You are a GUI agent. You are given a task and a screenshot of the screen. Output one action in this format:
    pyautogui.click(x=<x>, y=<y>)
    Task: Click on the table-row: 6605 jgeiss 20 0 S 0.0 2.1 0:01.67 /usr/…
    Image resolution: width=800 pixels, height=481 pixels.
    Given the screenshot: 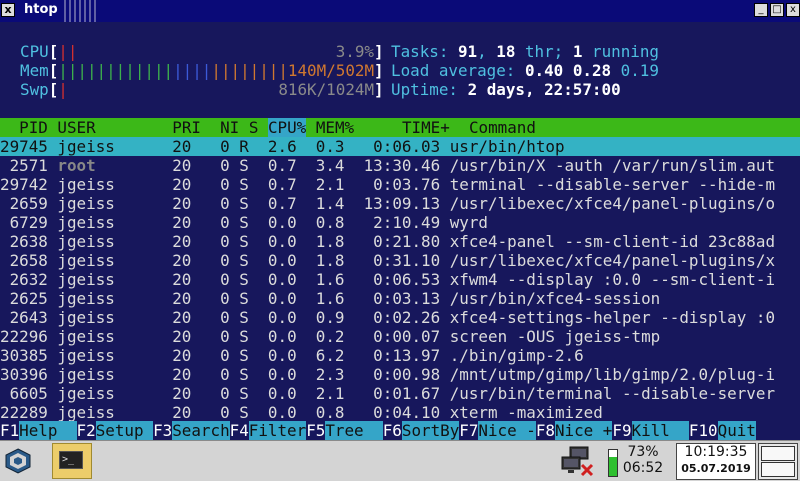 What is the action you would take?
    pyautogui.click(x=400, y=393)
    